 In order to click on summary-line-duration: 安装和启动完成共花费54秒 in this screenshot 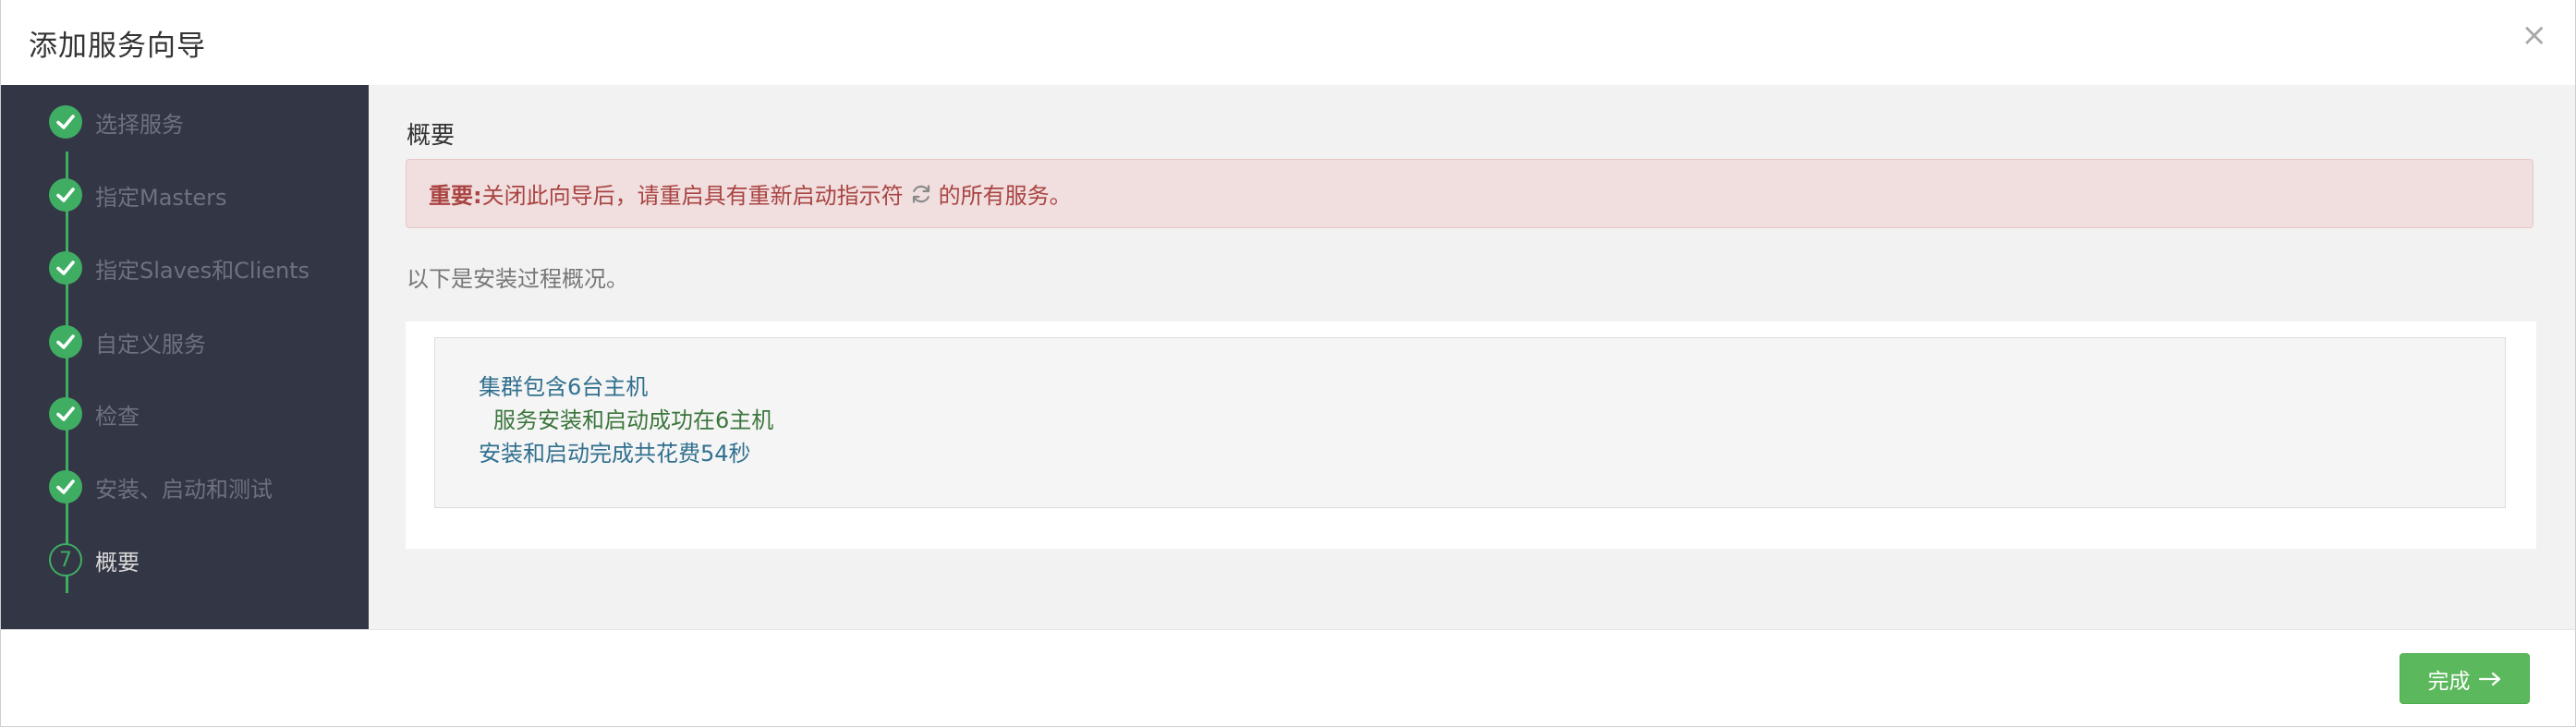, I will do `click(615, 454)`.